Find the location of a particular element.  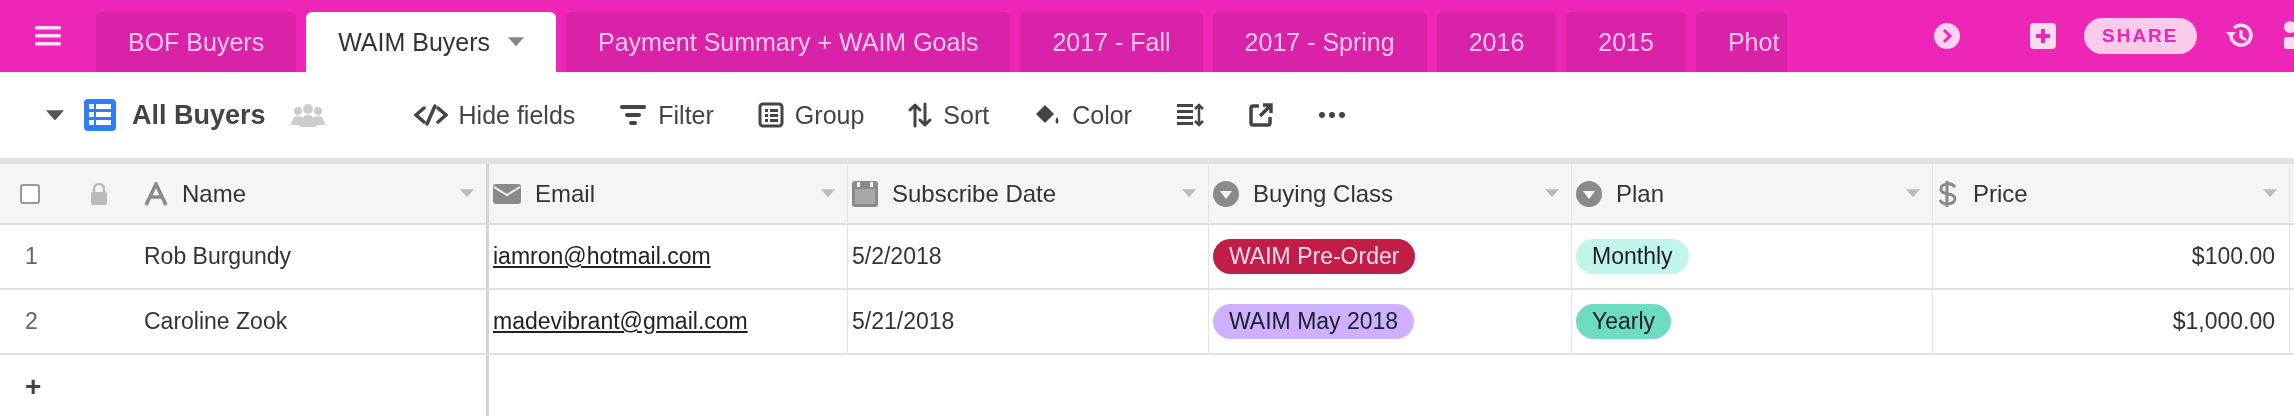

toolbar-button: Group is located at coordinates (811, 115).